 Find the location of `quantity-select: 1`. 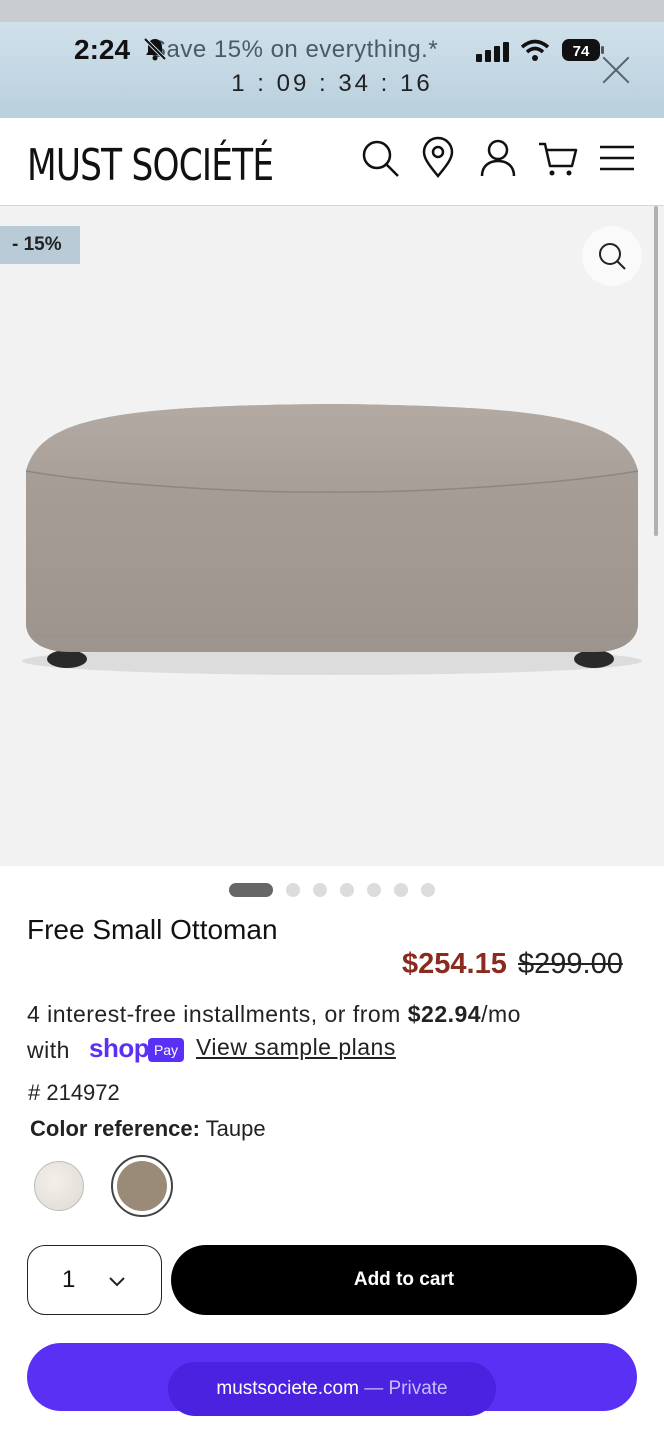

quantity-select: 1 is located at coordinates (94, 1280).